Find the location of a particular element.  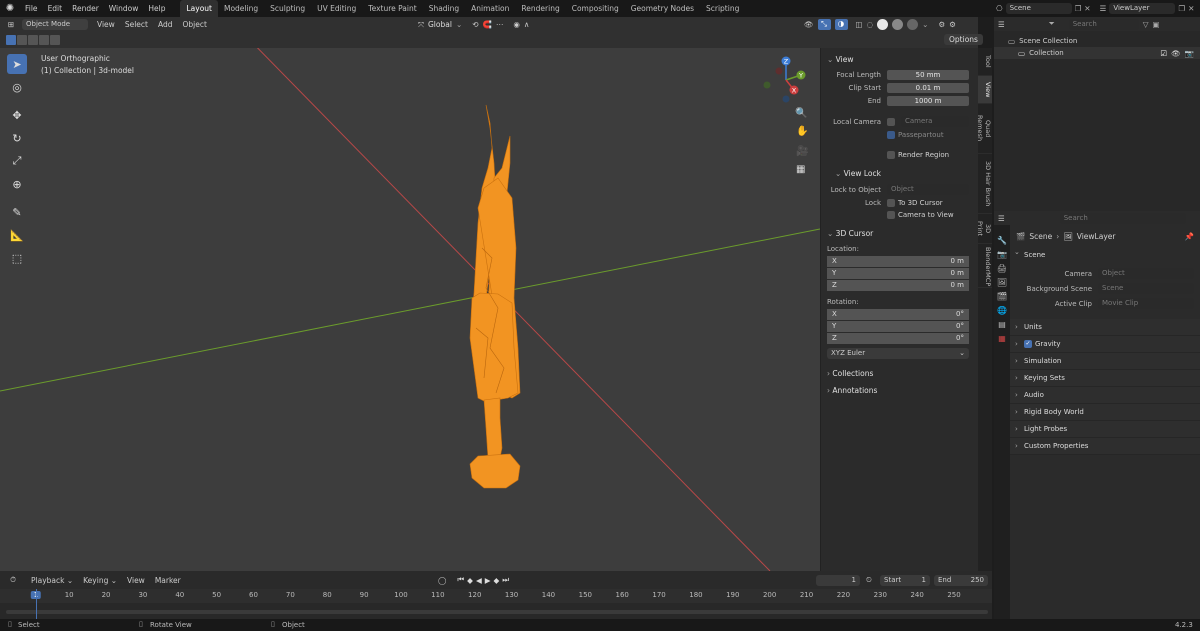

timeline-track is located at coordinates (496, 604).